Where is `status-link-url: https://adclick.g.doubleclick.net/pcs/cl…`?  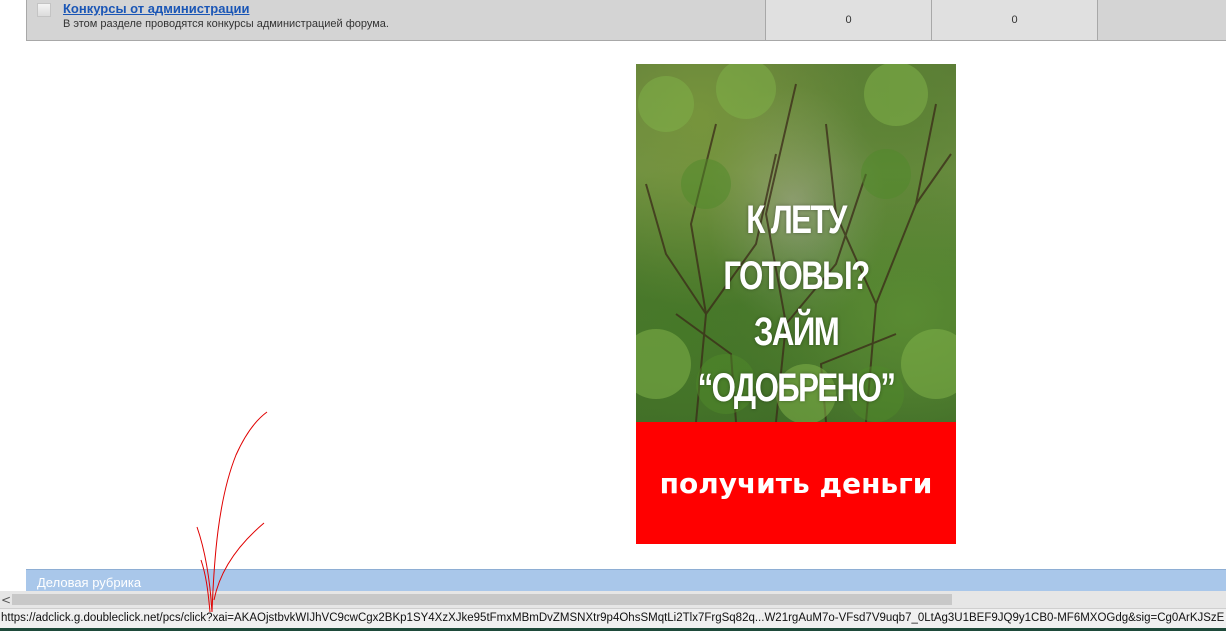 status-link-url: https://adclick.g.doubleclick.net/pcs/cl… is located at coordinates (613, 618).